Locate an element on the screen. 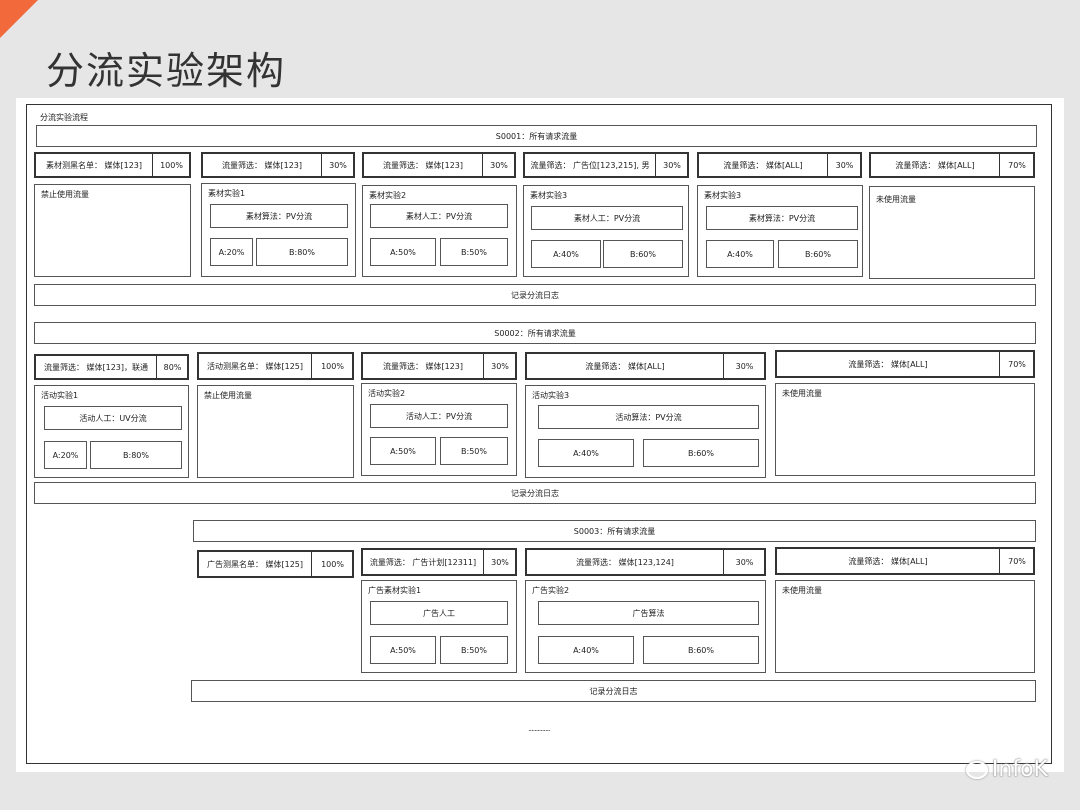 The image size is (1080, 810). s3-exp-1-method: 广告人工 is located at coordinates (439, 613).